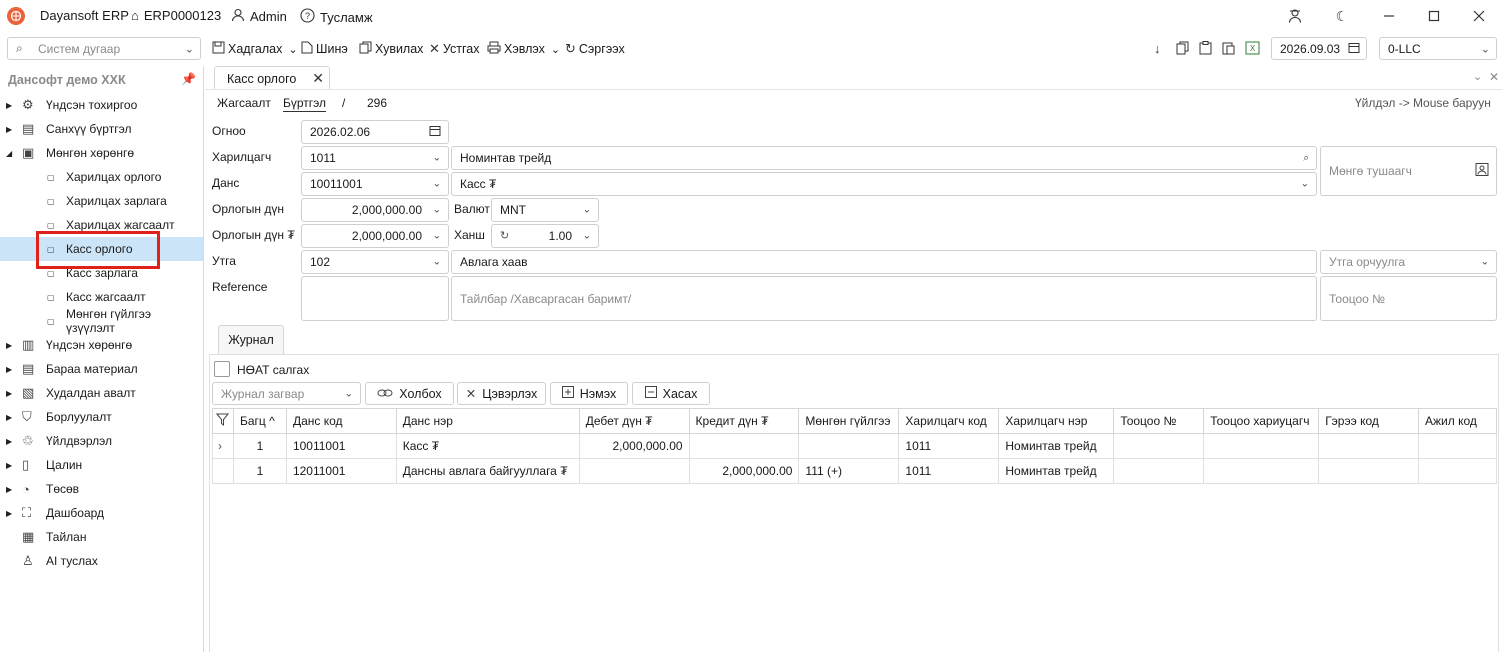  Describe the element at coordinates (375, 236) in the screenshot. I see `amount-mnt-field: 2,000,000.00 ⌄` at that location.